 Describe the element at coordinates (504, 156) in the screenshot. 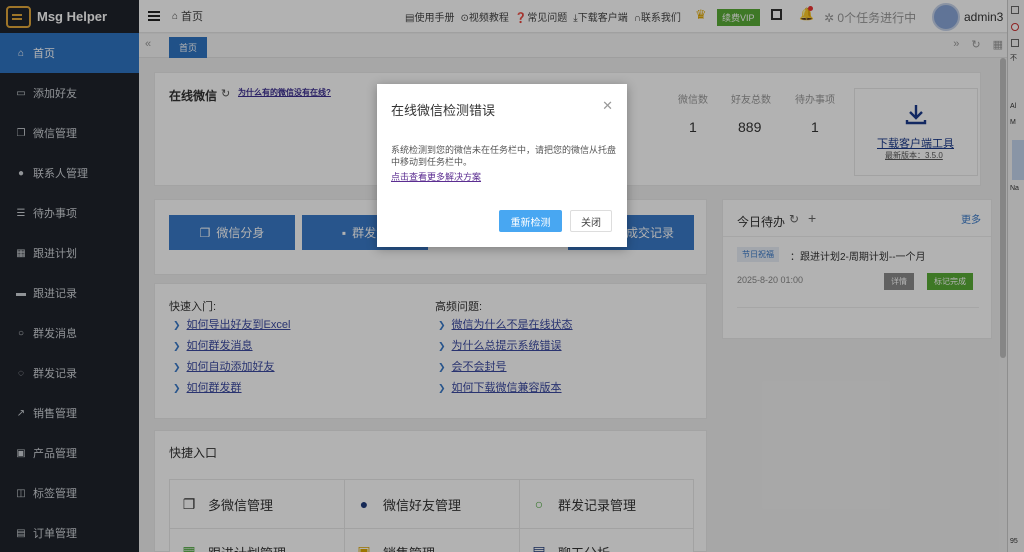

I see `dialog-message: 系统检测到您的微信未在任务栏中，请把您的微信从托盘中移动到任务栏中。` at that location.